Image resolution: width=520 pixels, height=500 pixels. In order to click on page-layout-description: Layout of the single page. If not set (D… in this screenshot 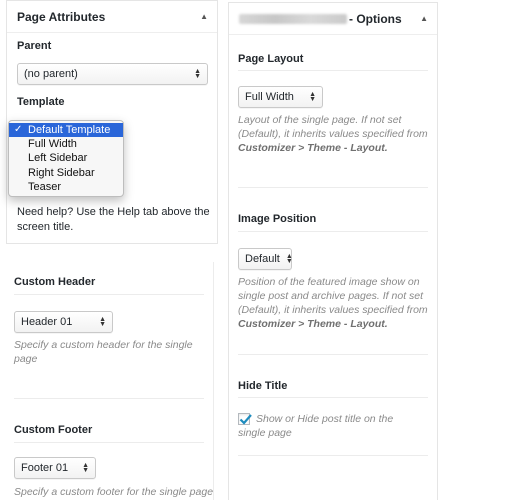, I will do `click(333, 134)`.